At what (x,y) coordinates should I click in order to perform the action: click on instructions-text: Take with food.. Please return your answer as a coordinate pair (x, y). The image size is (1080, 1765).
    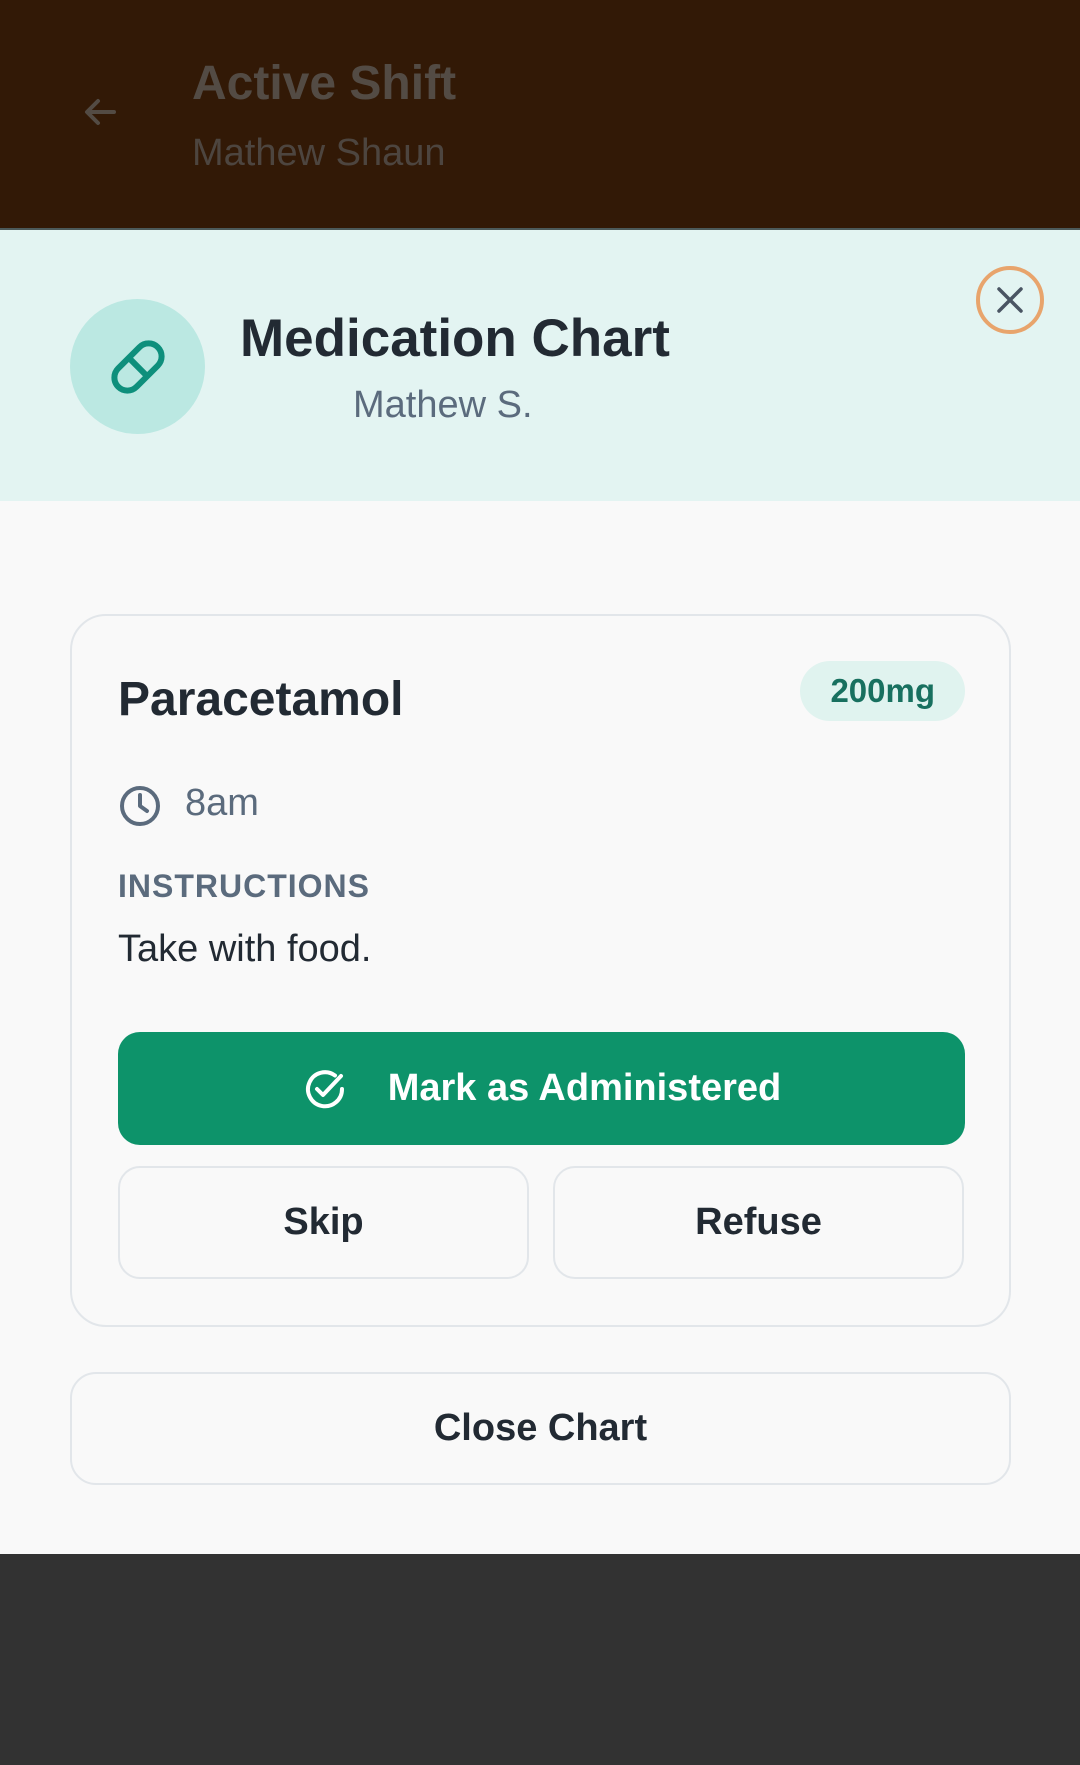
    Looking at the image, I should click on (245, 949).